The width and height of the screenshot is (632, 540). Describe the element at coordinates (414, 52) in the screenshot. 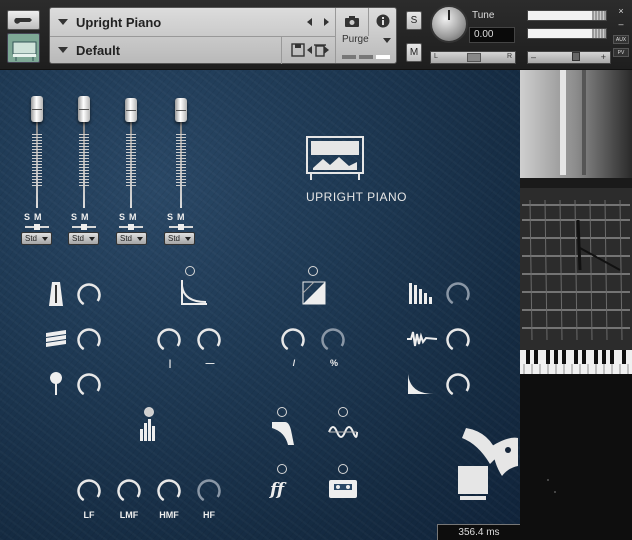

I see `mute-button: M` at that location.